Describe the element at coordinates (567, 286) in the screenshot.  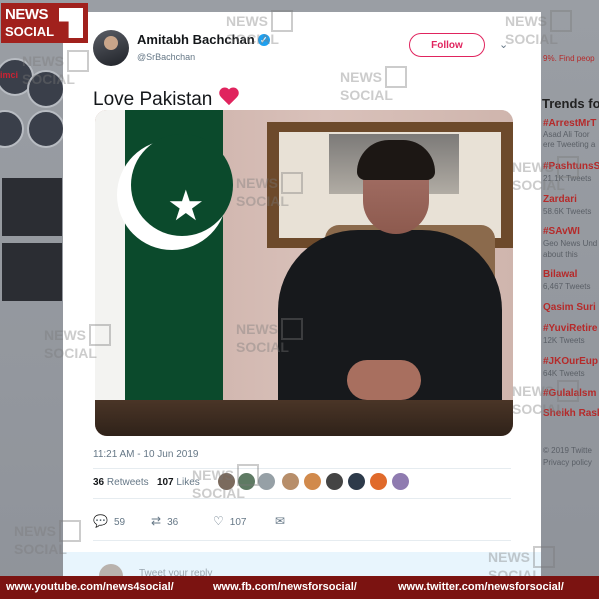
I see `trend-sub: 6,467 Tweets` at that location.